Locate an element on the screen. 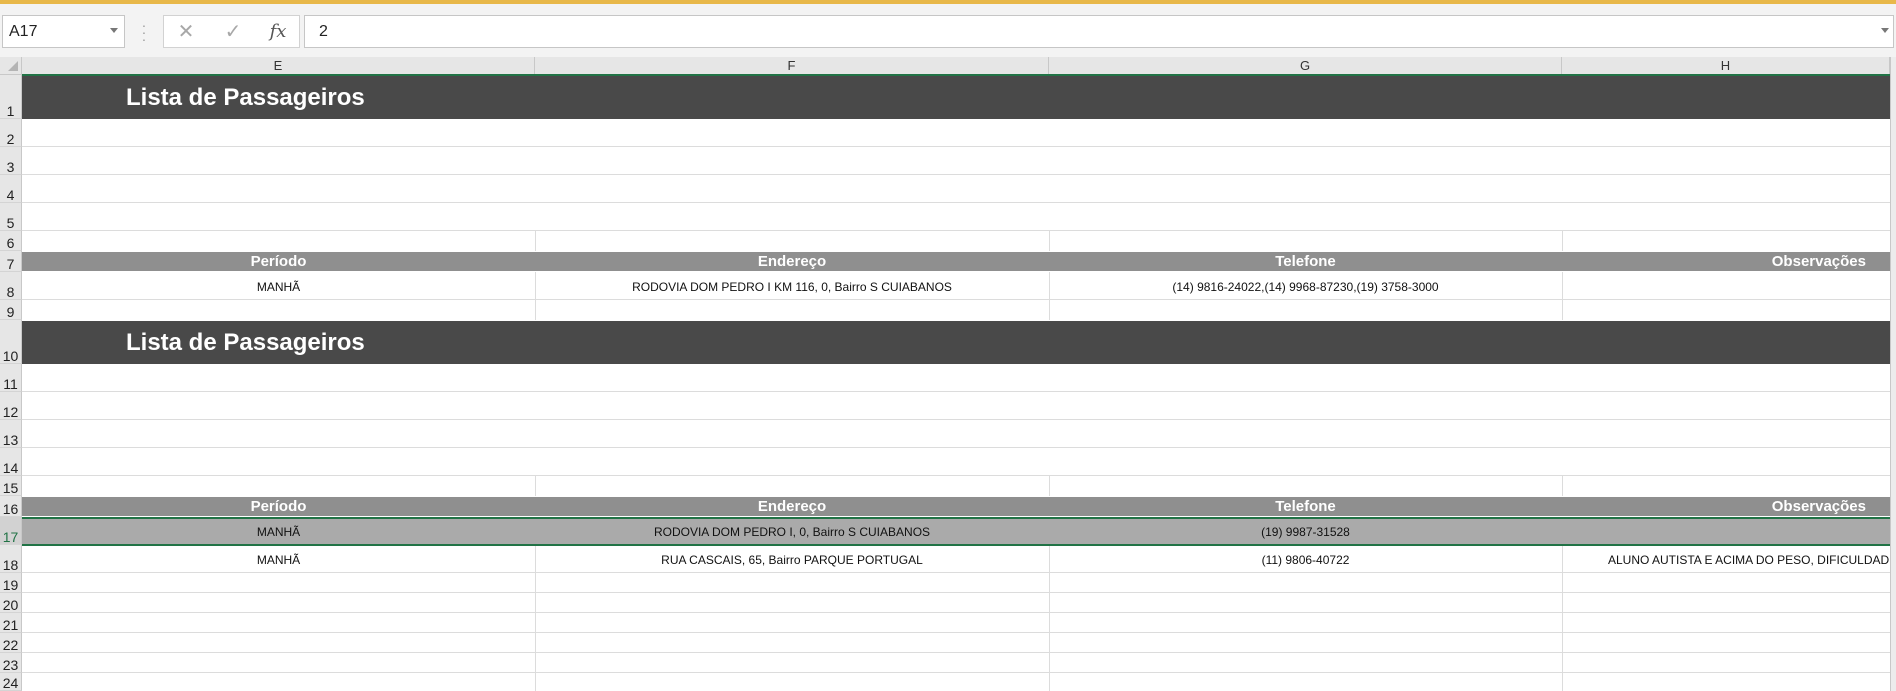 The width and height of the screenshot is (1896, 691). formula-buttons: ✕ ✓ fx is located at coordinates (231, 31).